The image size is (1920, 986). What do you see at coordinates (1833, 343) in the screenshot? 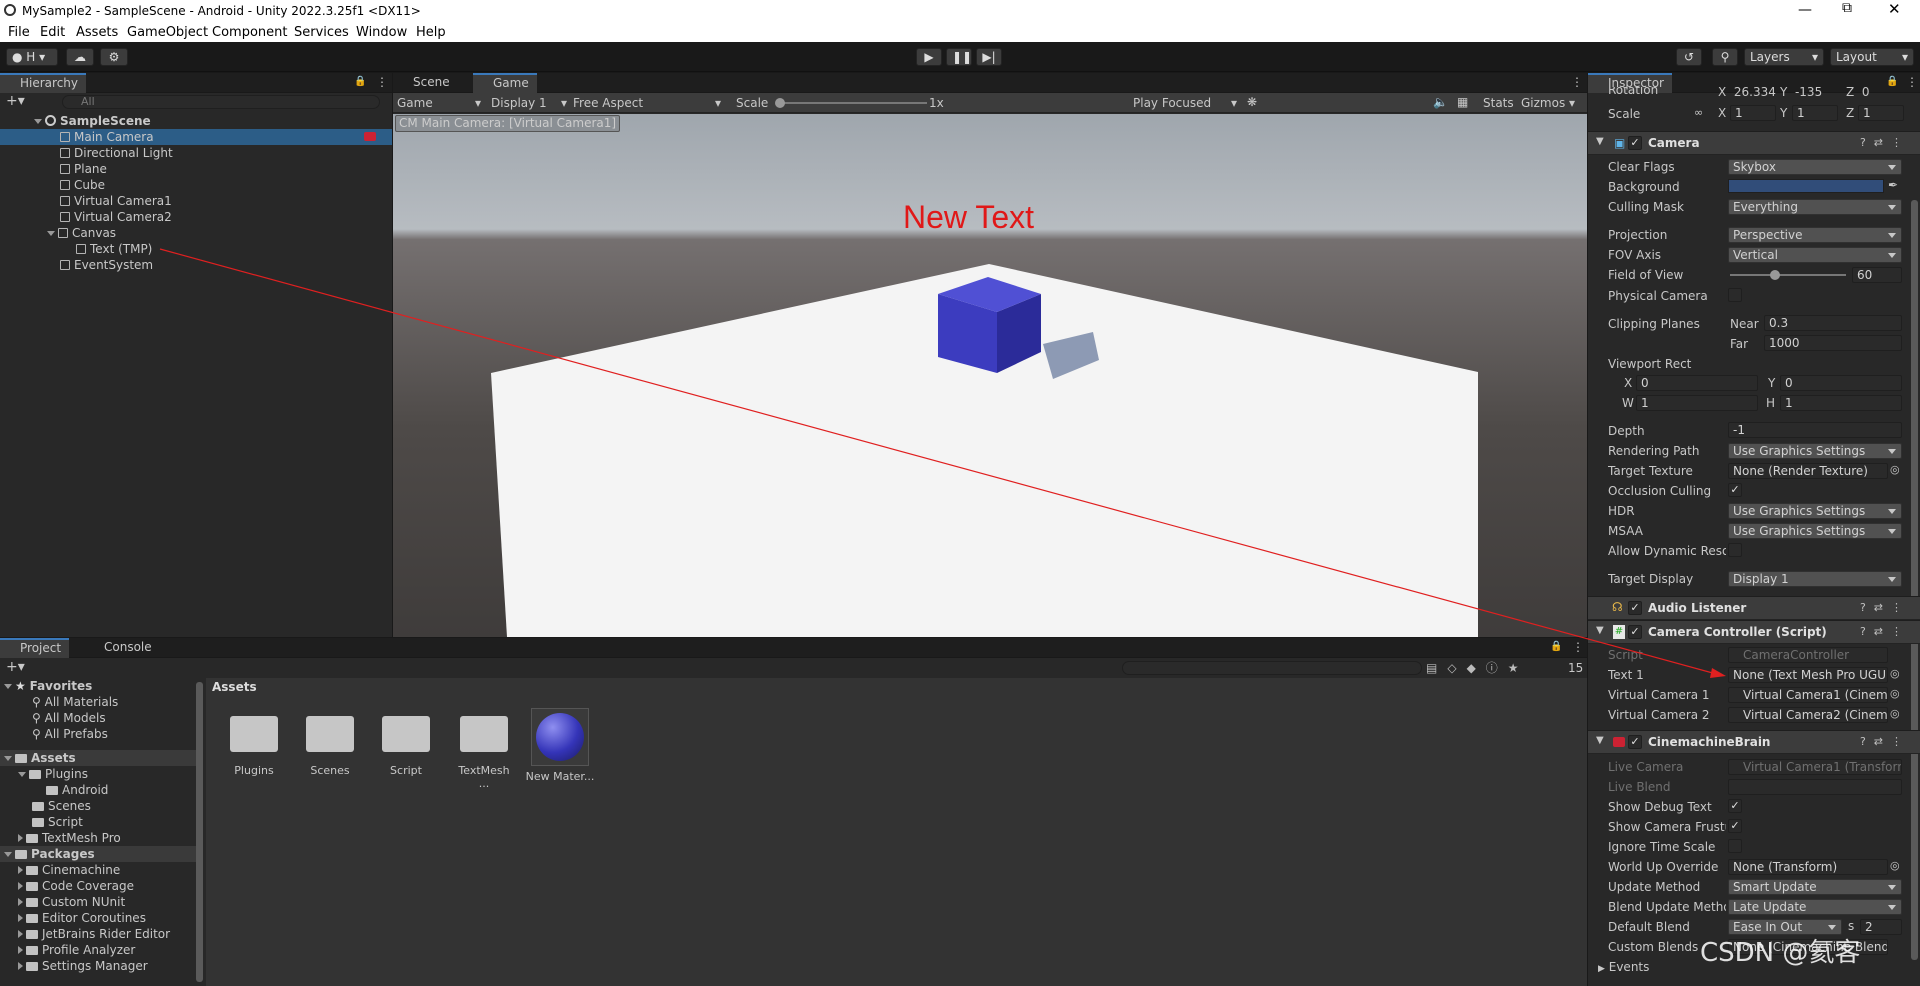
I see `far-field: 1000` at bounding box center [1833, 343].